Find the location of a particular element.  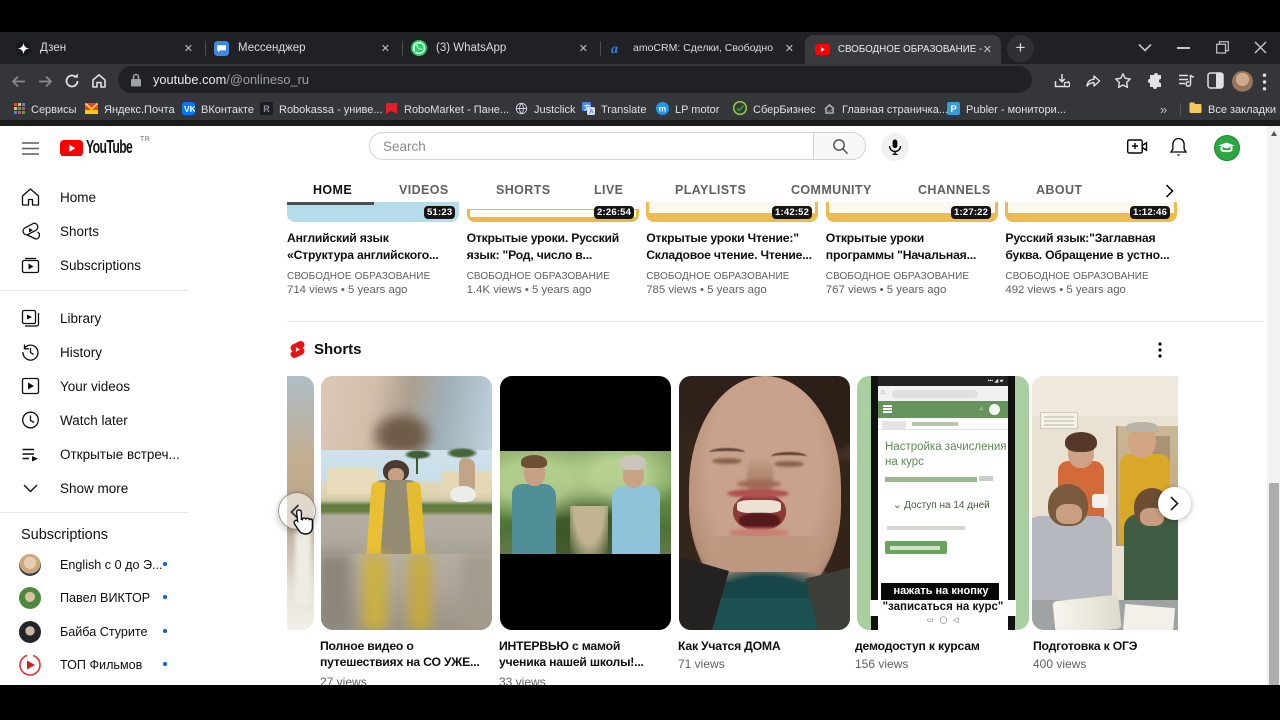

svg-text: VK is located at coordinates (189, 108).